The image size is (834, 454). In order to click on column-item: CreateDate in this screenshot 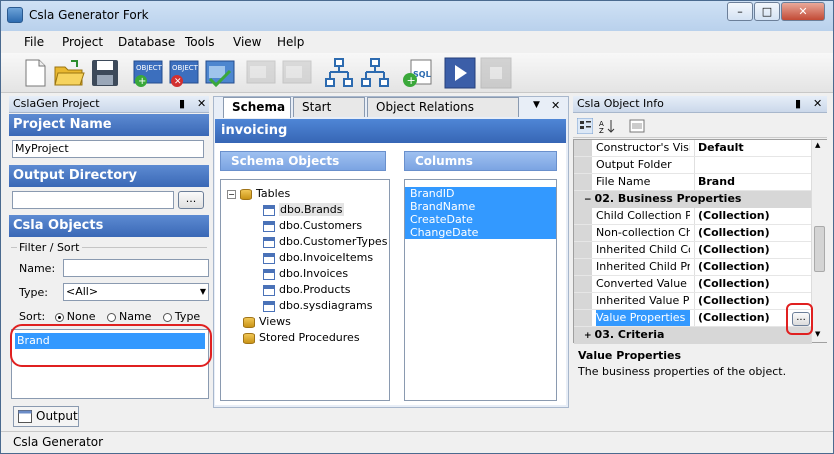, I will do `click(480, 219)`.